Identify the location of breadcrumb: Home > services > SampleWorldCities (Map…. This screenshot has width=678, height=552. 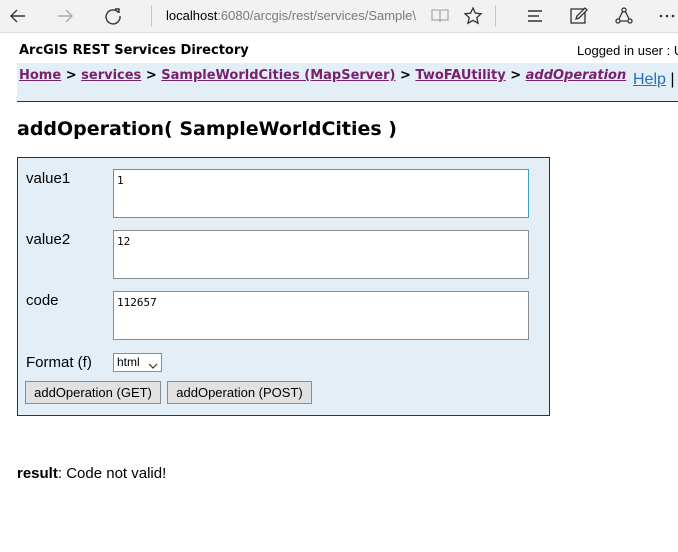
(322, 75).